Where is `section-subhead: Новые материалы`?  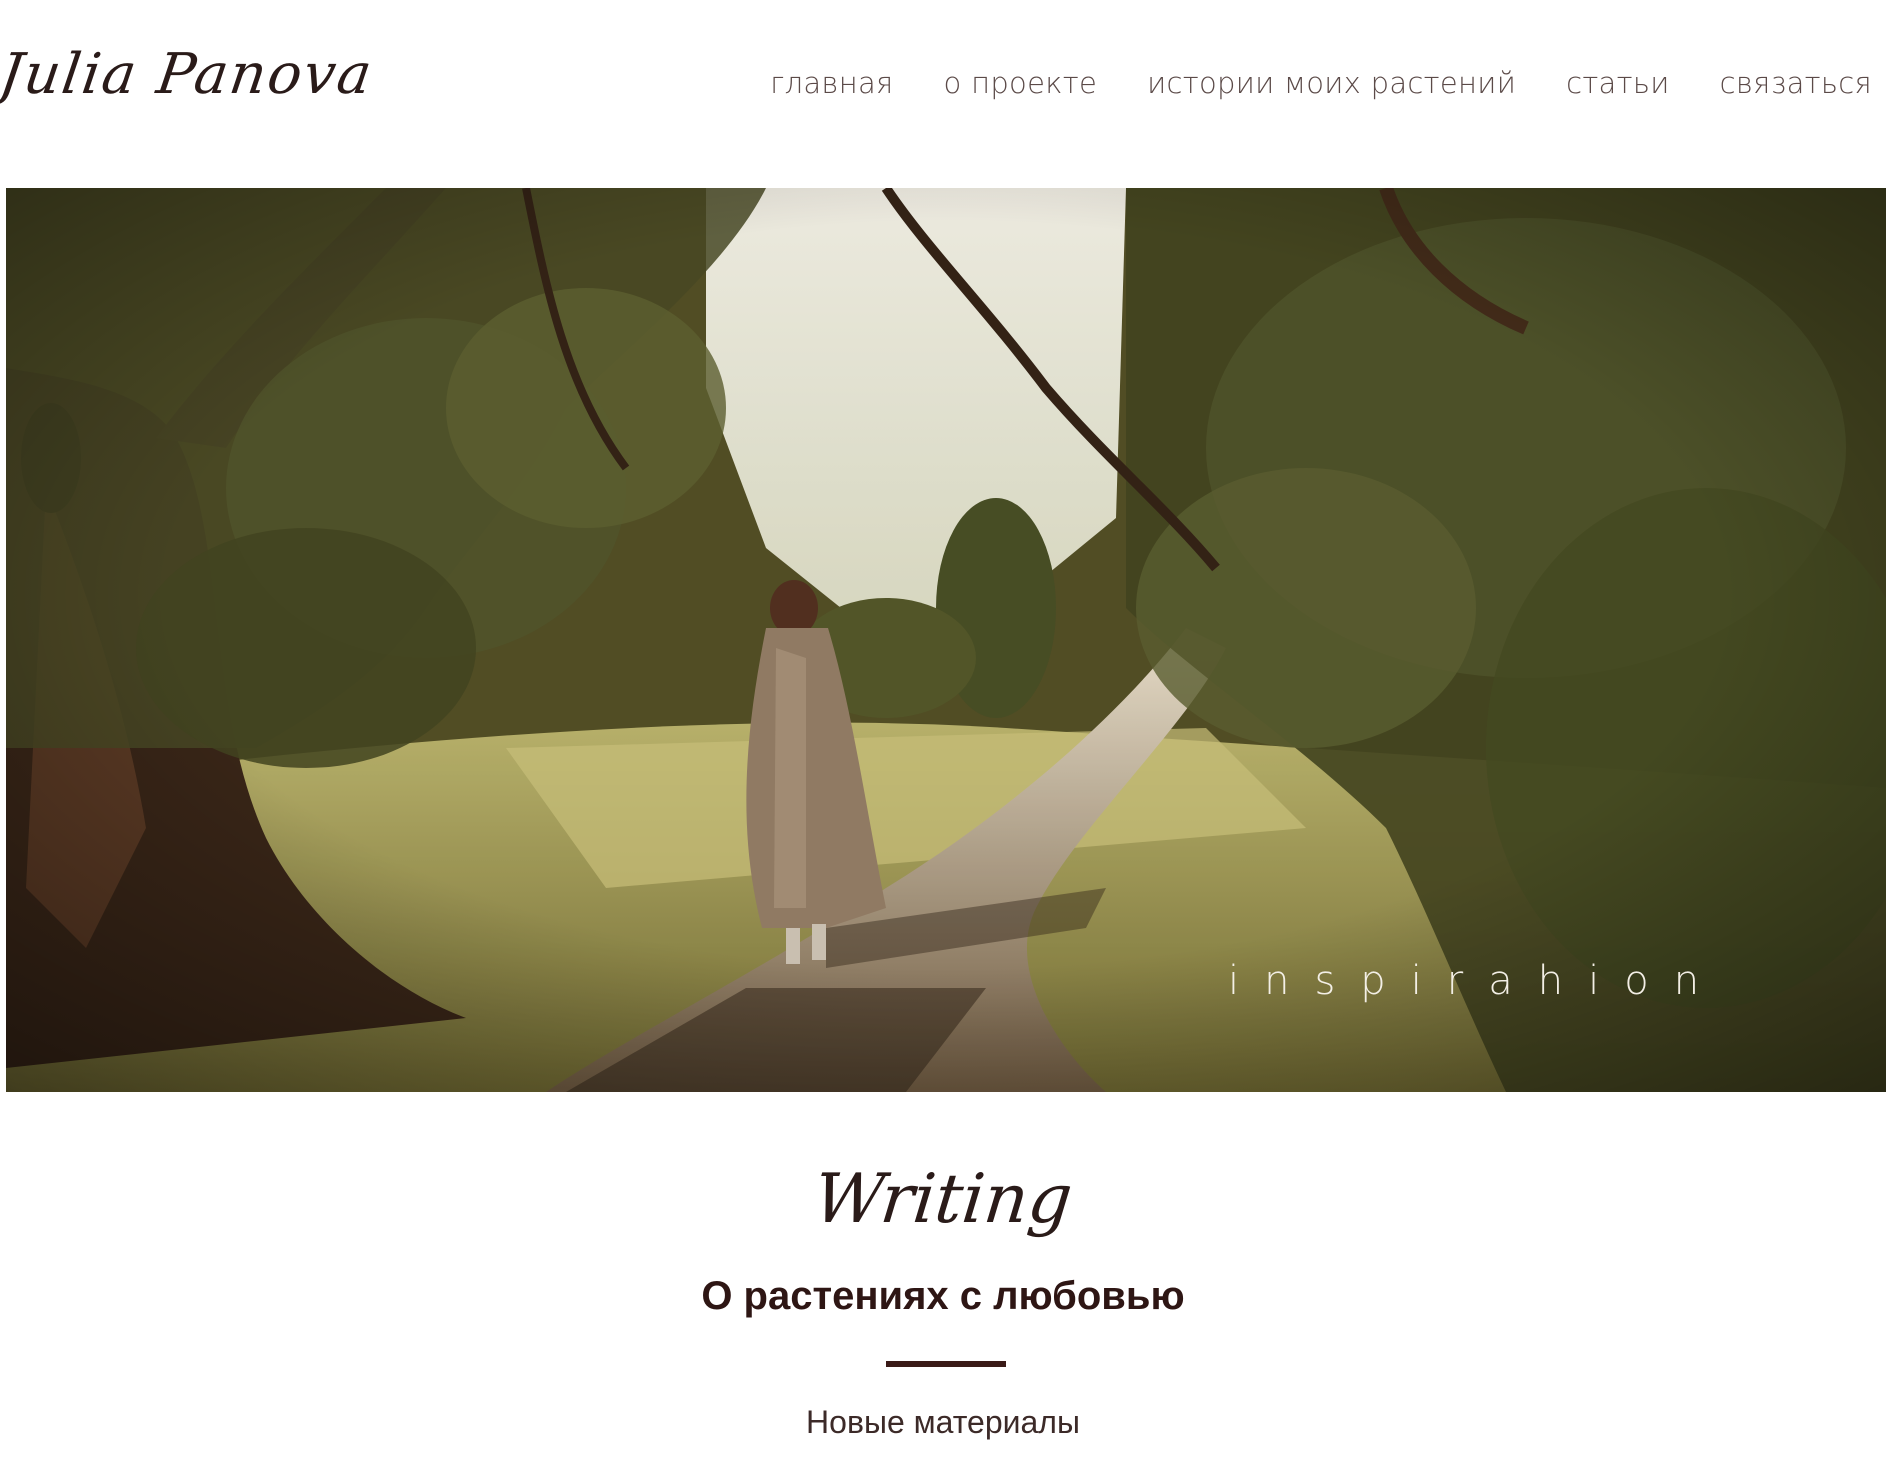 section-subhead: Новые материалы is located at coordinates (943, 1422).